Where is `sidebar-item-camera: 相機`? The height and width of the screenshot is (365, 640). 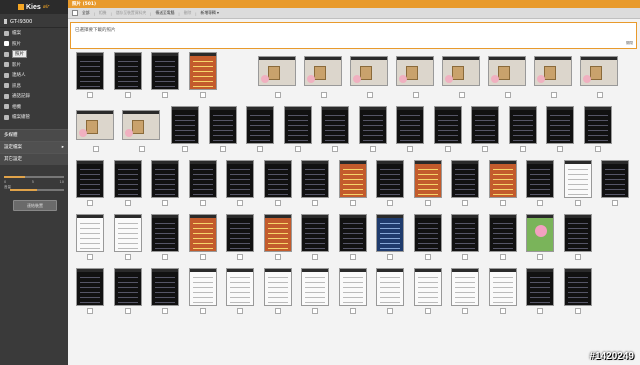 sidebar-item-camera: 相機 is located at coordinates (34, 107).